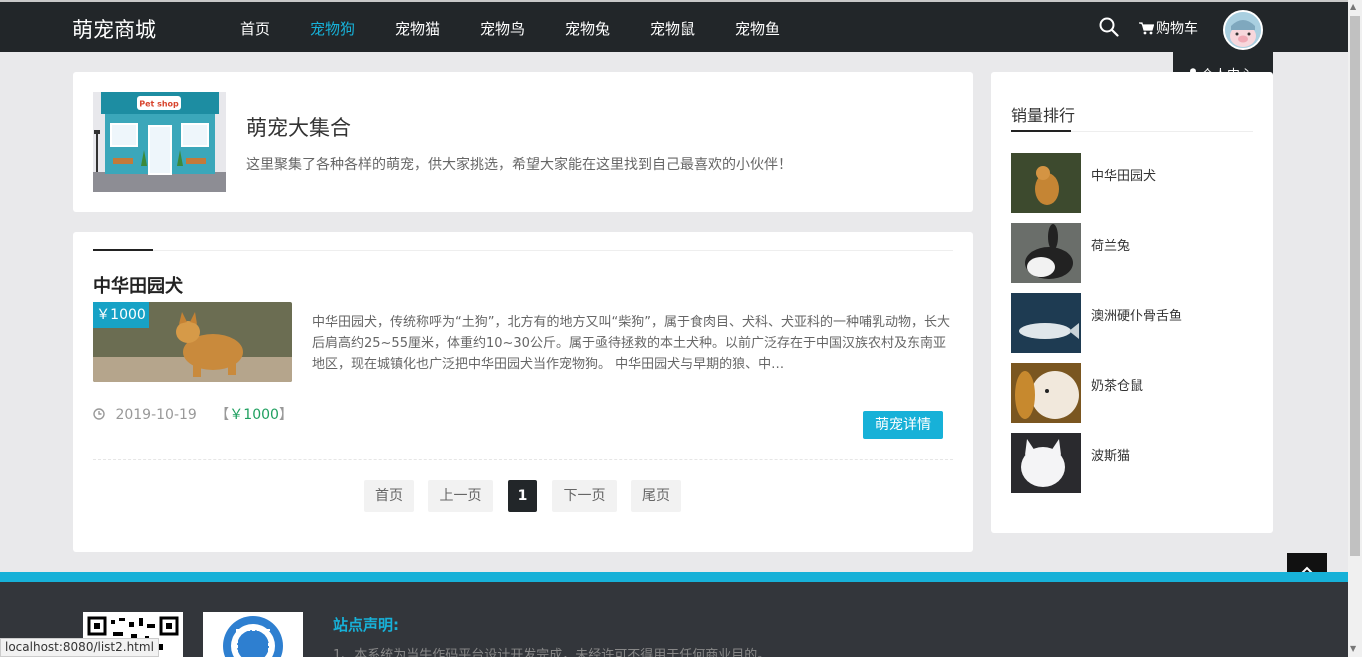  I want to click on pet-detail-button: 萌宠详情, so click(903, 425).